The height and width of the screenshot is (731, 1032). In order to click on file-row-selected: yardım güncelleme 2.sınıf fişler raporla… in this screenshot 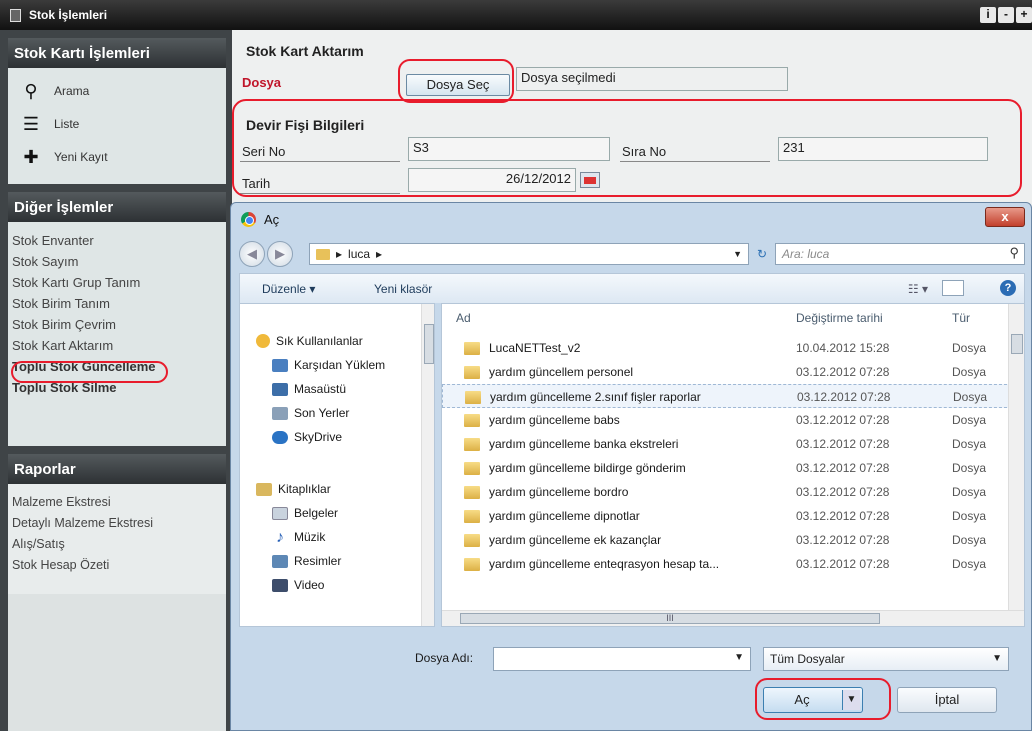, I will do `click(727, 396)`.